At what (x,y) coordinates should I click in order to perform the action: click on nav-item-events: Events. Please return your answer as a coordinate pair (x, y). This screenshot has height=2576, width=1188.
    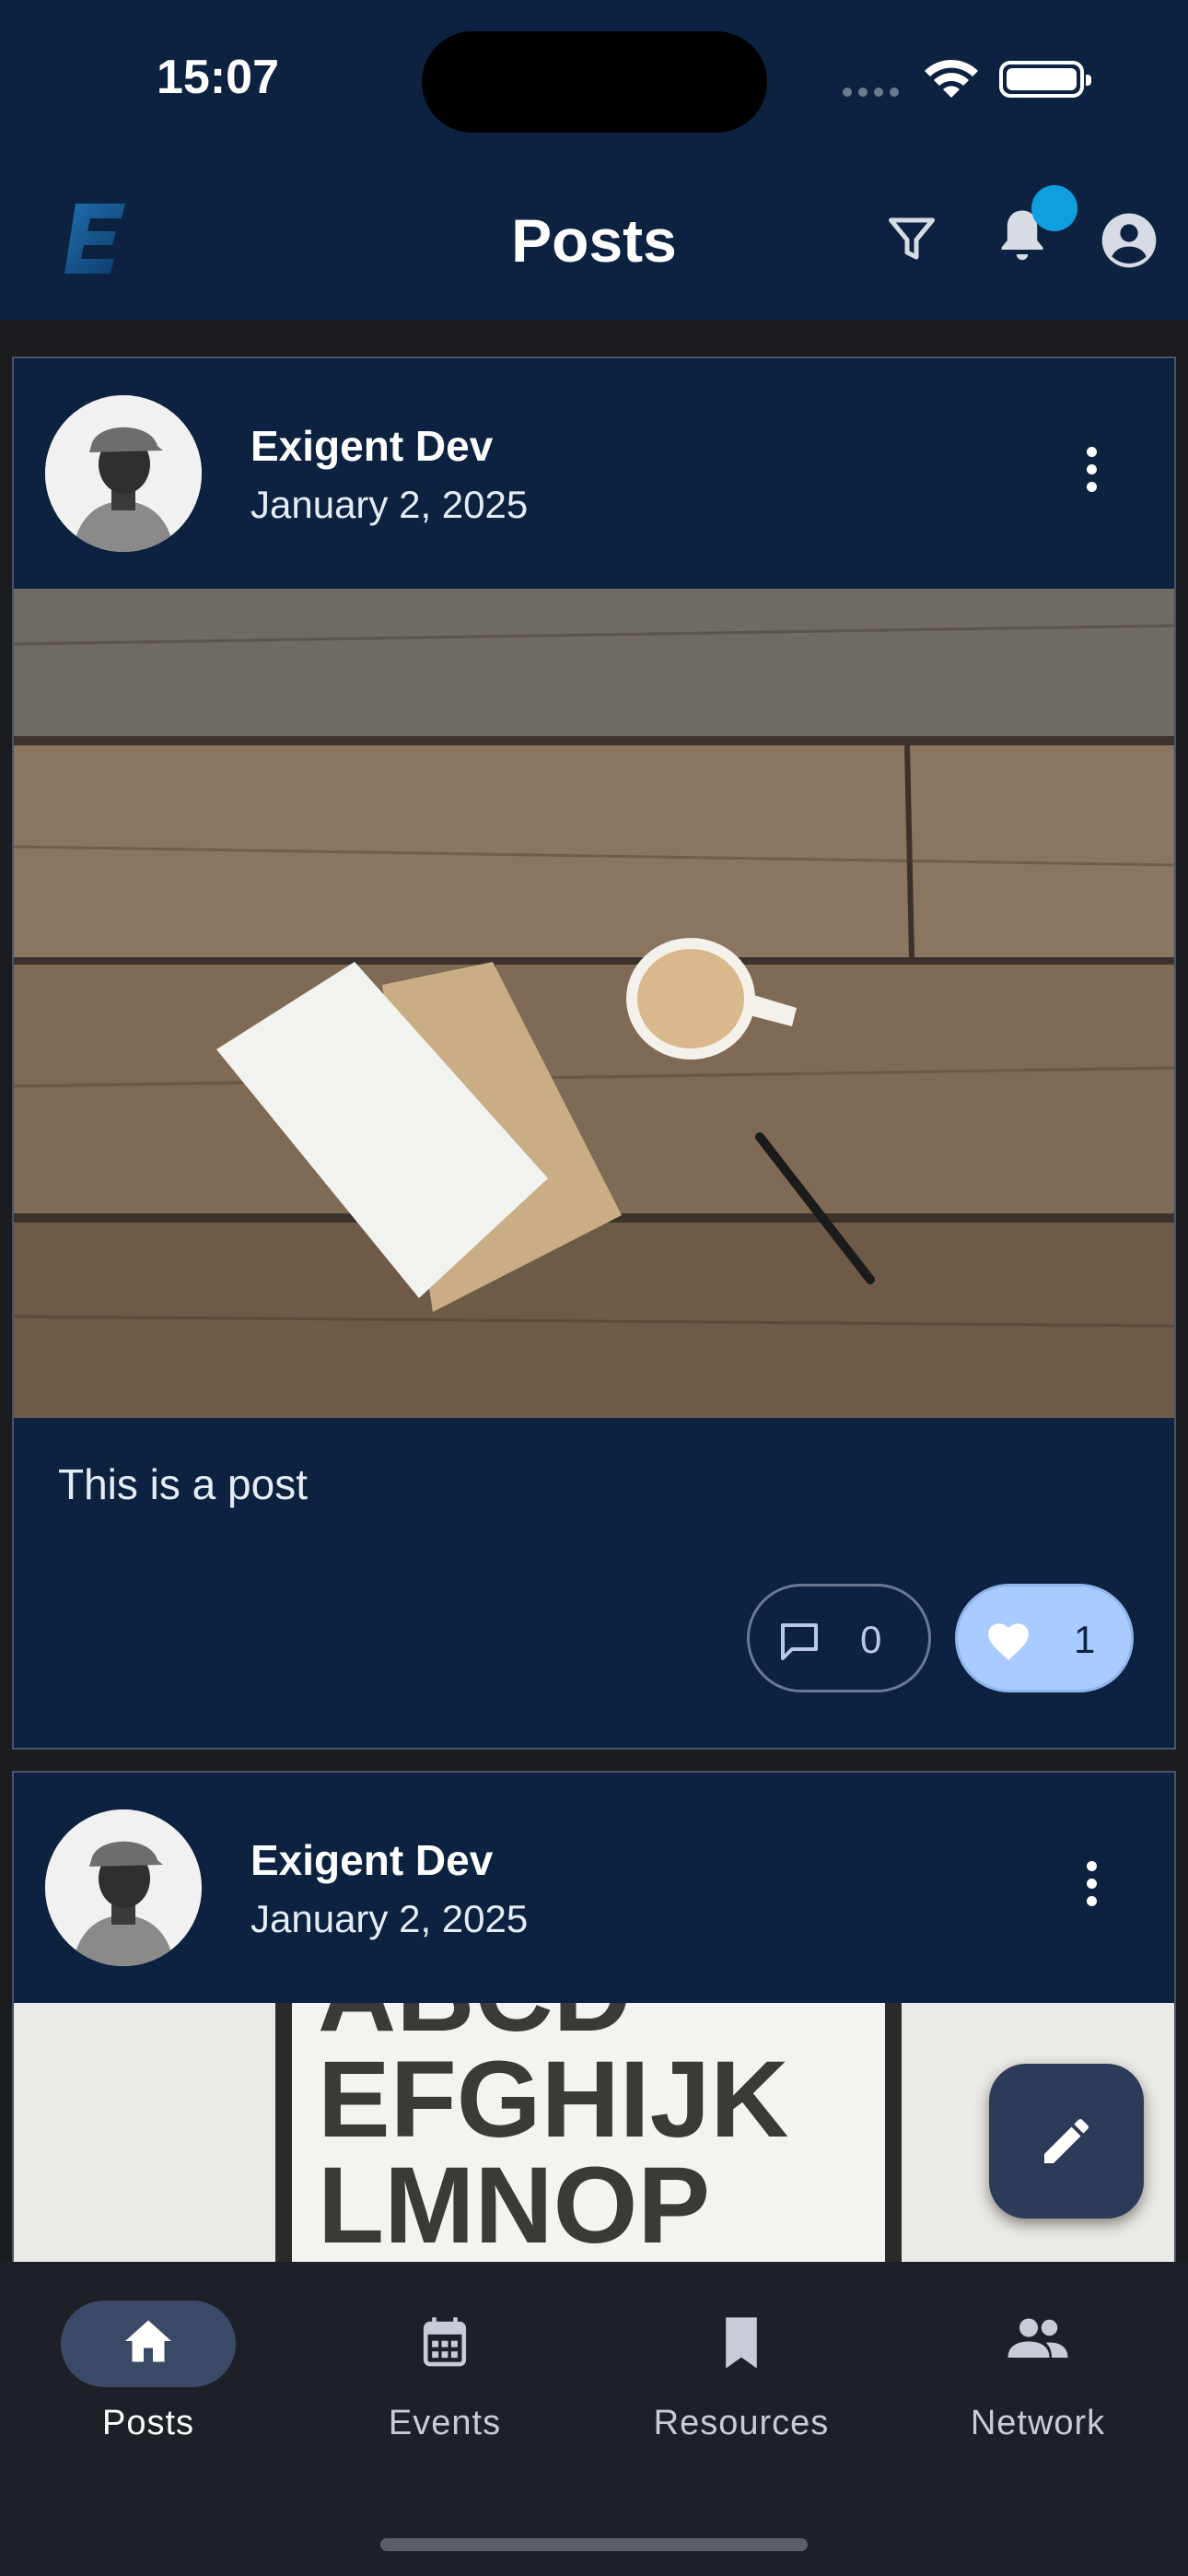
    Looking at the image, I should click on (445, 2363).